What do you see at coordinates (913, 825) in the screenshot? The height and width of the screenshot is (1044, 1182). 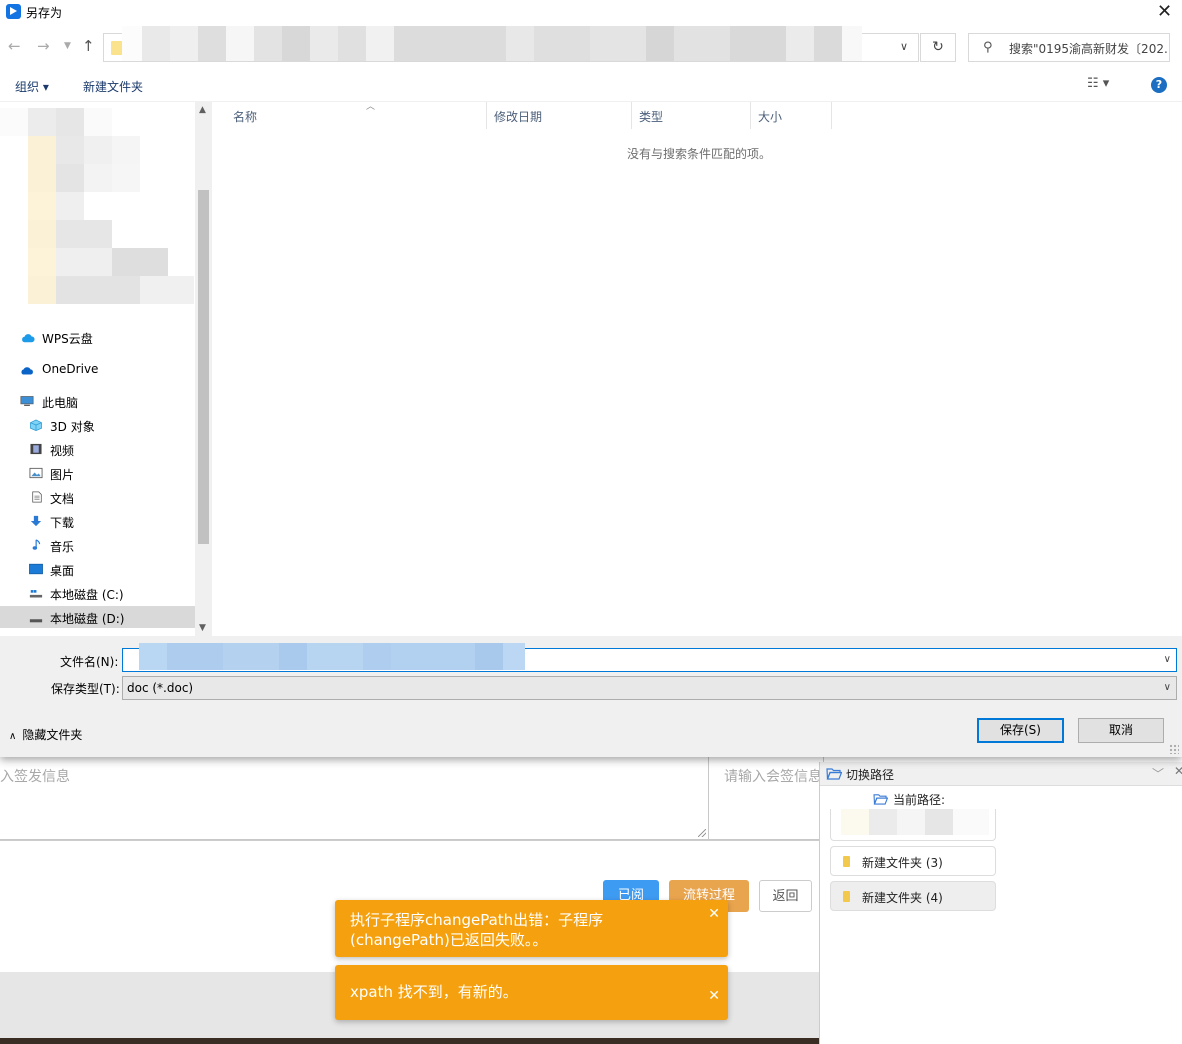 I see `current-path-value` at bounding box center [913, 825].